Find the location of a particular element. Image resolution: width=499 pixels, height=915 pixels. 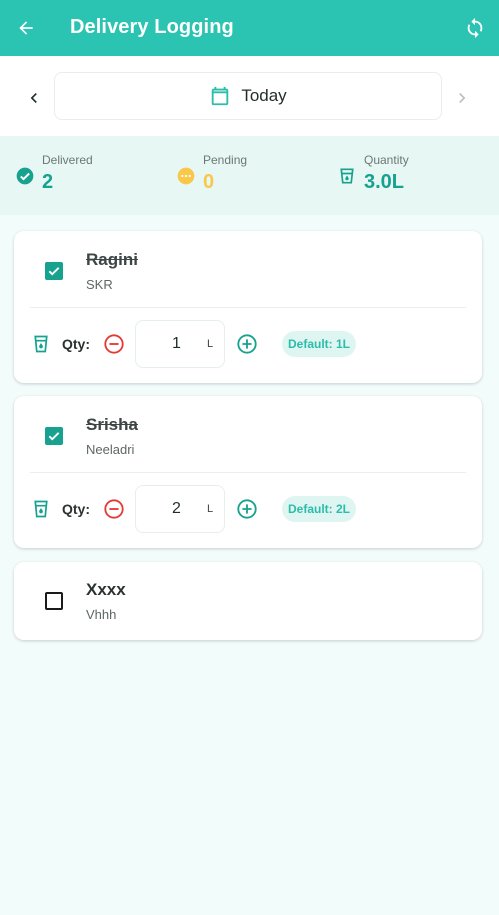

quantity-row: Qty: 1 L Default: 1L is located at coordinates (248, 344).